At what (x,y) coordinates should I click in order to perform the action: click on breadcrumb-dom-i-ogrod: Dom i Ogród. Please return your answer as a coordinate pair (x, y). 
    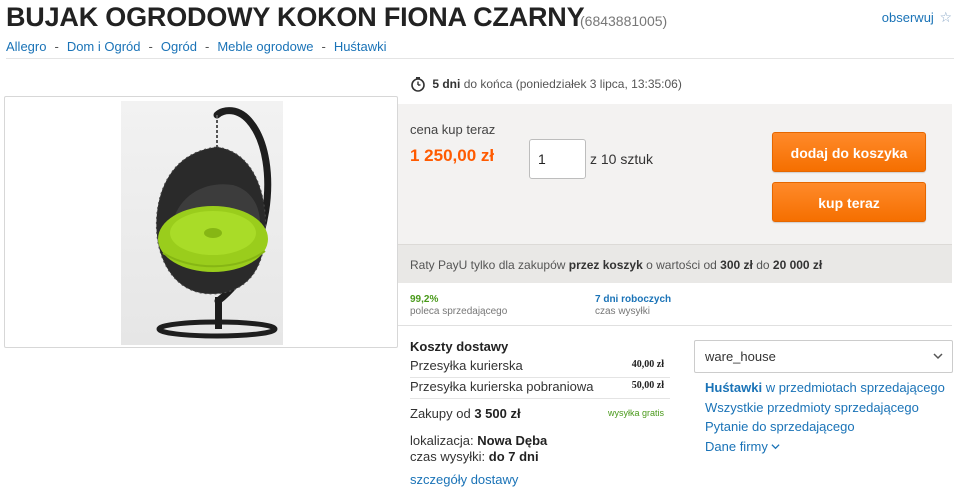
    Looking at the image, I should click on (104, 46).